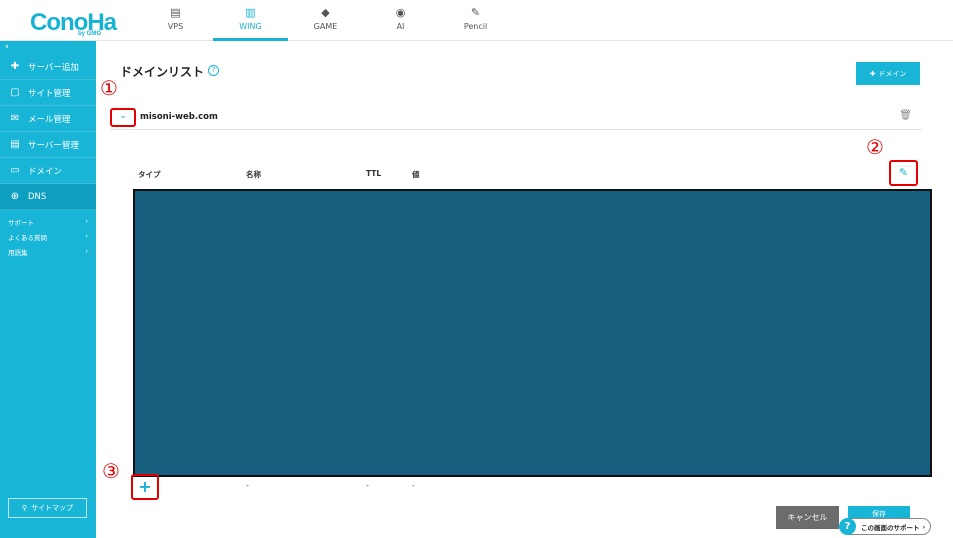 The height and width of the screenshot is (538, 953). What do you see at coordinates (475, 26) in the screenshot?
I see `tab-pencil-label: Pencil` at bounding box center [475, 26].